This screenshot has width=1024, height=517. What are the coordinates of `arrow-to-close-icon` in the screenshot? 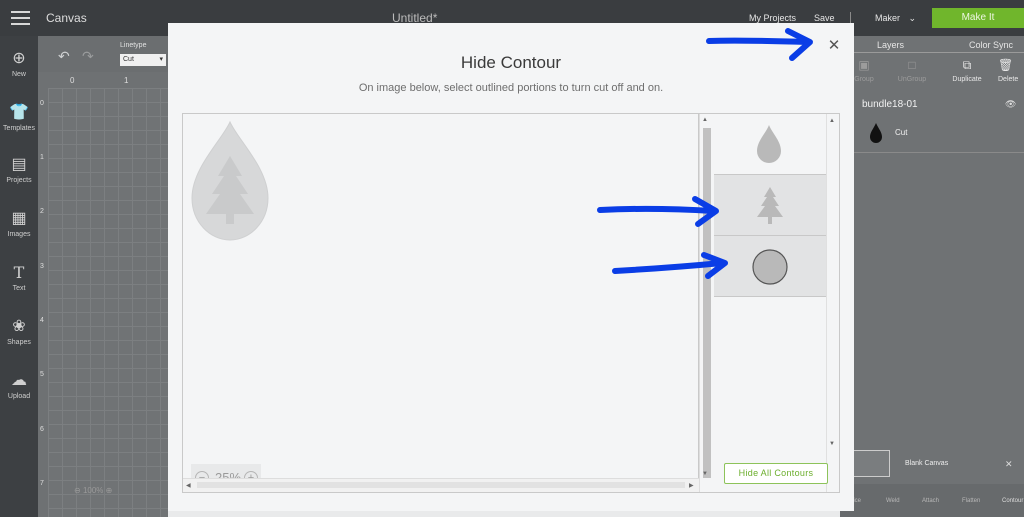 It's located at (759, 44).